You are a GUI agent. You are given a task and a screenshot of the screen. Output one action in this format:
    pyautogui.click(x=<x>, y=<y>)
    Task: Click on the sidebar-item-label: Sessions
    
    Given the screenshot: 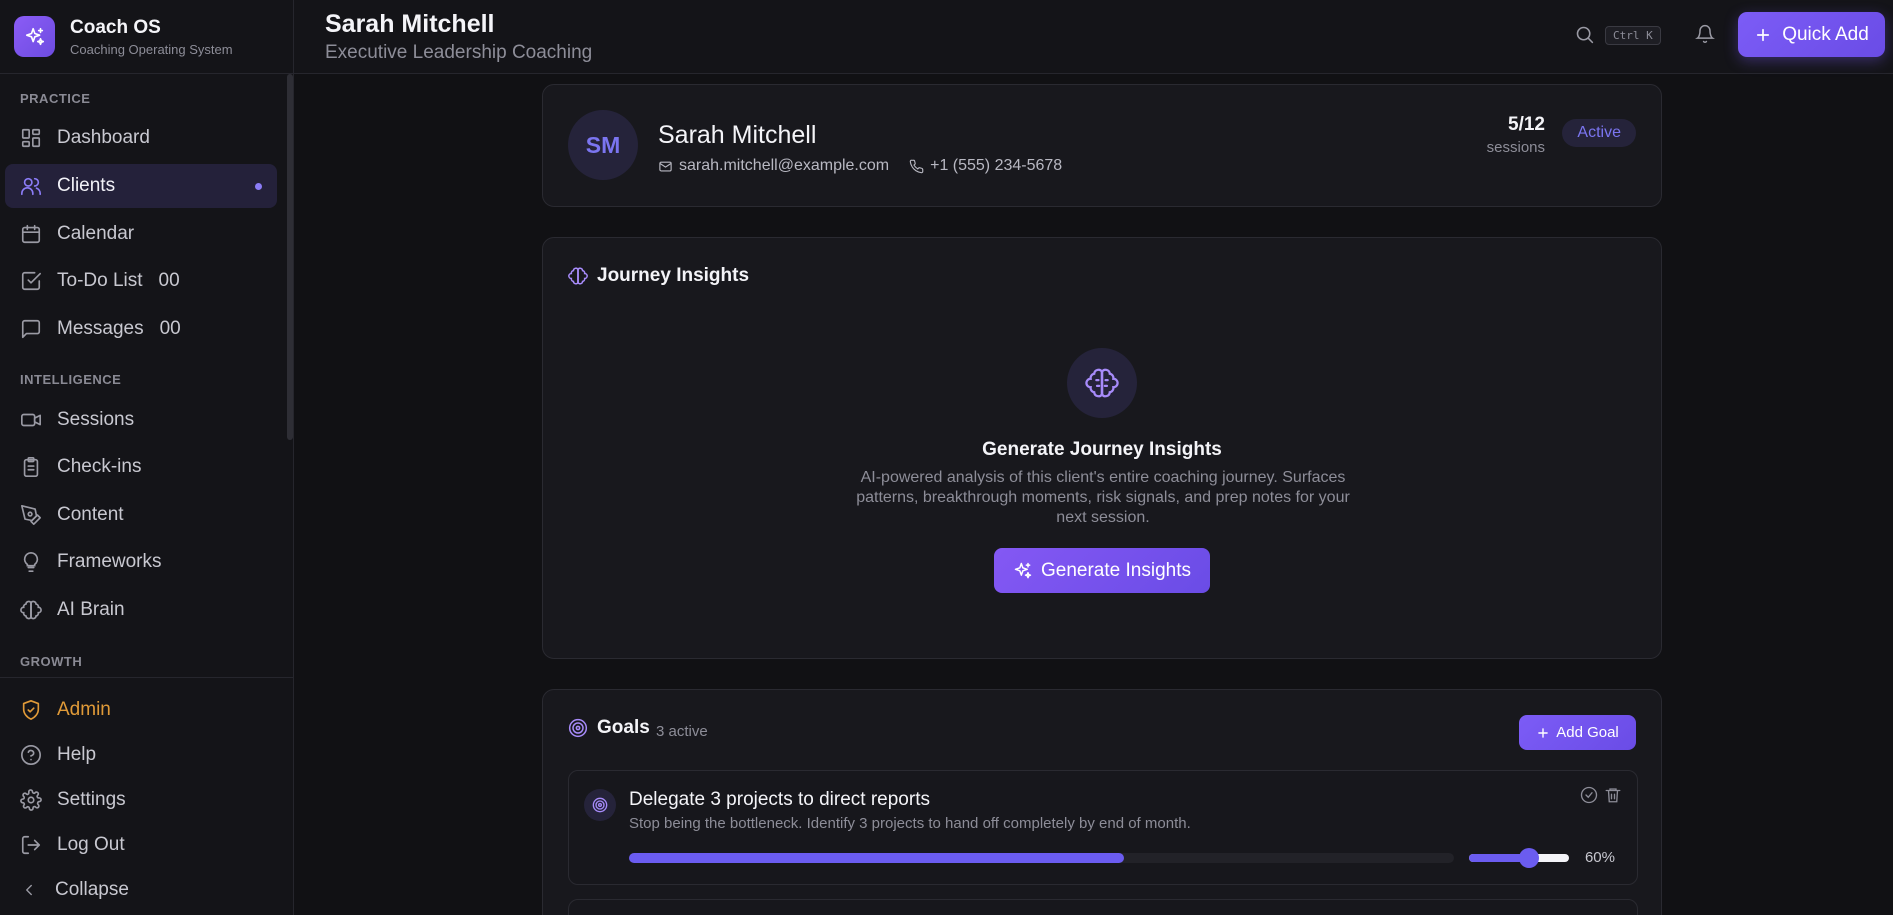 What is the action you would take?
    pyautogui.click(x=96, y=419)
    